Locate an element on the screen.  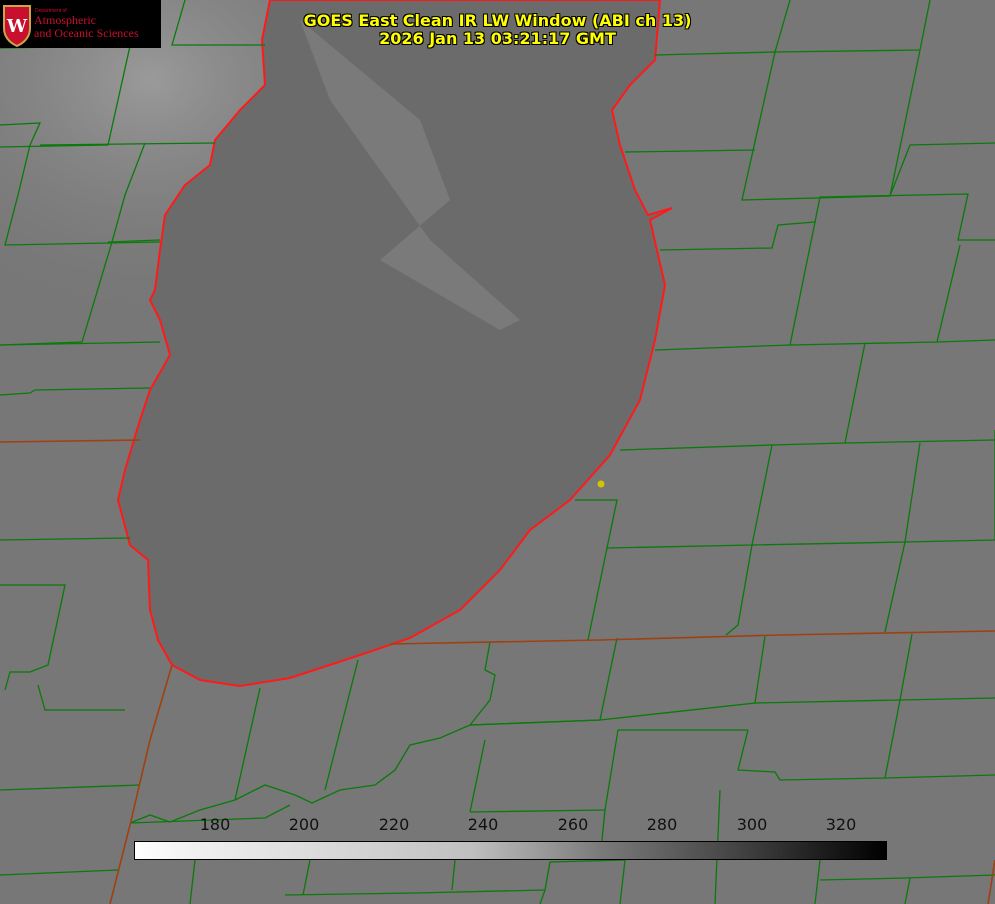
location-marker is located at coordinates (601, 484).